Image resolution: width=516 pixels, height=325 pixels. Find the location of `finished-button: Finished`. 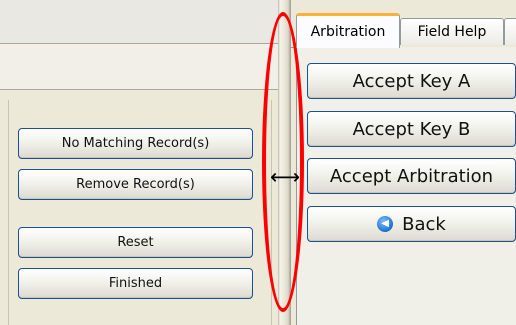

finished-button: Finished is located at coordinates (135, 283).